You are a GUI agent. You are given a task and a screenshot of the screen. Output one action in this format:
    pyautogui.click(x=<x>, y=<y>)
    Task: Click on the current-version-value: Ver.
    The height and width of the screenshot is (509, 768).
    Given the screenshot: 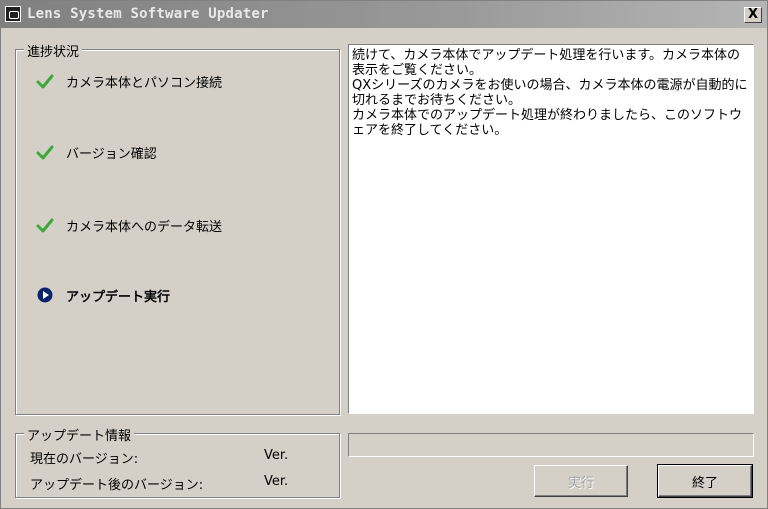 What is the action you would take?
    pyautogui.click(x=276, y=455)
    